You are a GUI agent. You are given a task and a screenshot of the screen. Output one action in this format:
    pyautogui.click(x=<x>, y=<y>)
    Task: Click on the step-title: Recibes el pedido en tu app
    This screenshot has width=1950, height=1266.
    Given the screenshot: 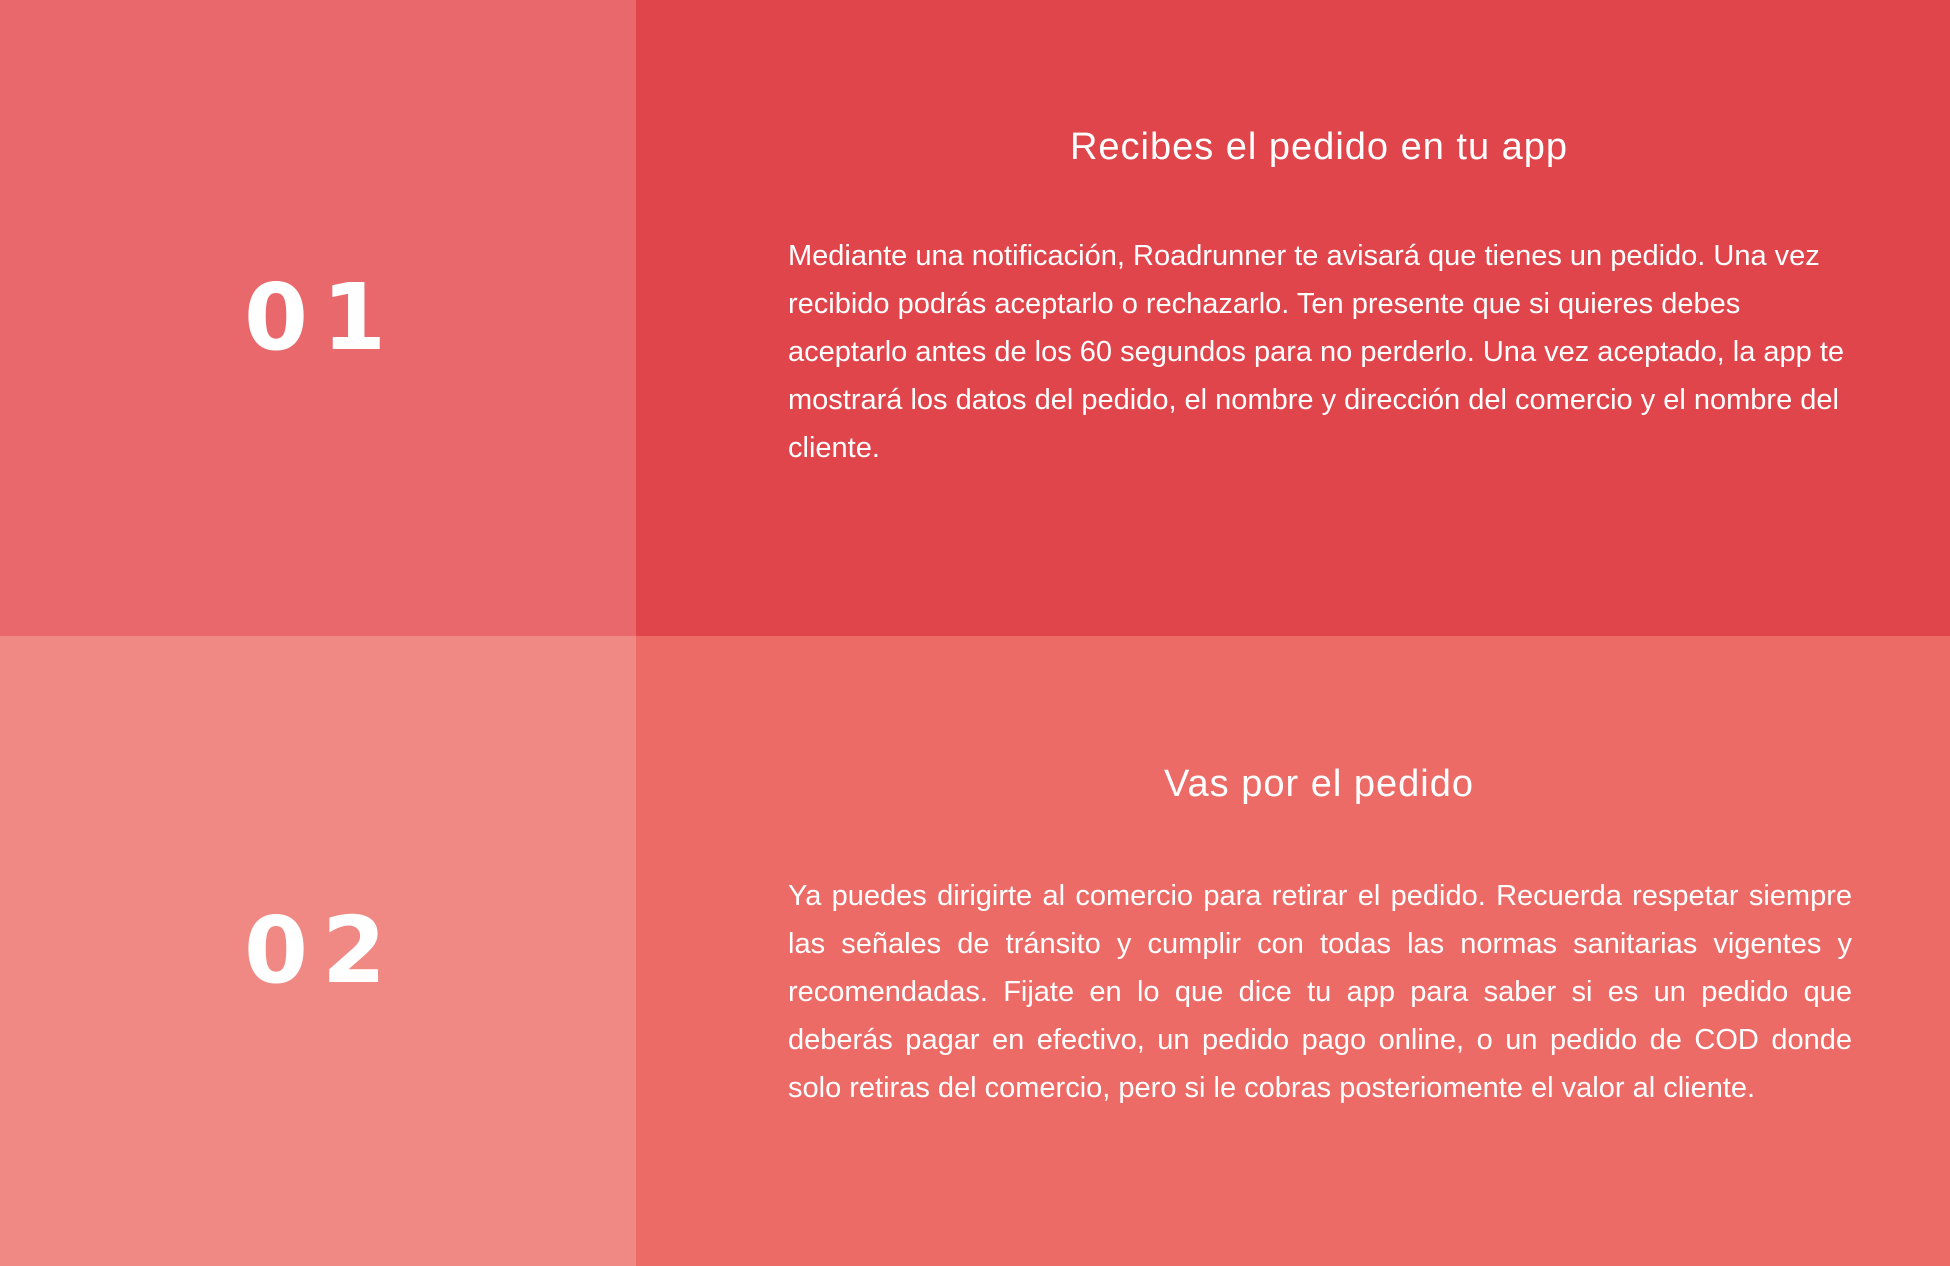 What is the action you would take?
    pyautogui.click(x=1319, y=147)
    